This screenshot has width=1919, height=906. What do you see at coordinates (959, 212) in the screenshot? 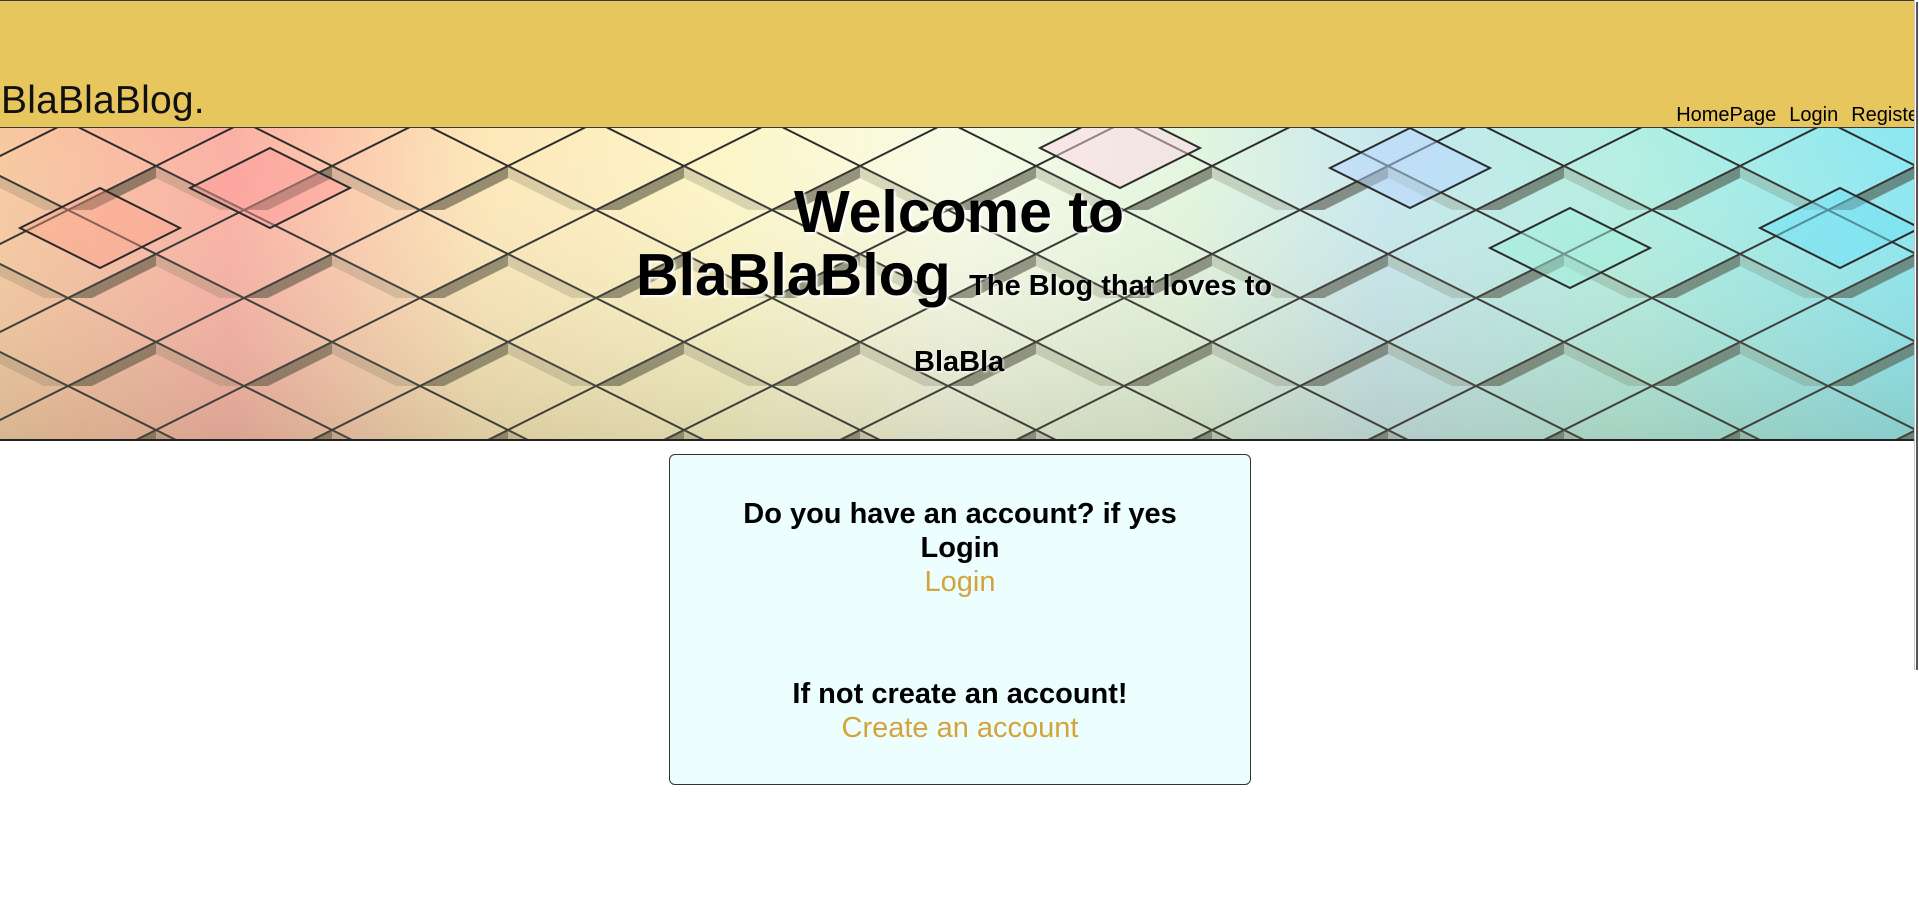
I see `hero-title-line1: Welcome to` at bounding box center [959, 212].